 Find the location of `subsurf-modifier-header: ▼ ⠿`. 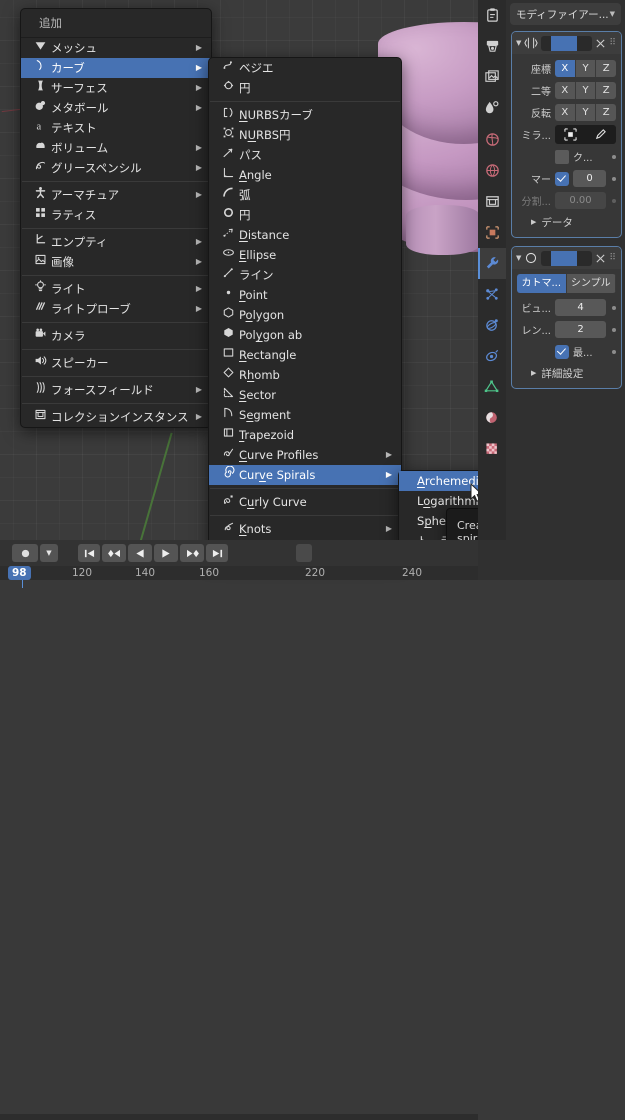

subsurf-modifier-header: ▼ ⠿ is located at coordinates (566, 258).